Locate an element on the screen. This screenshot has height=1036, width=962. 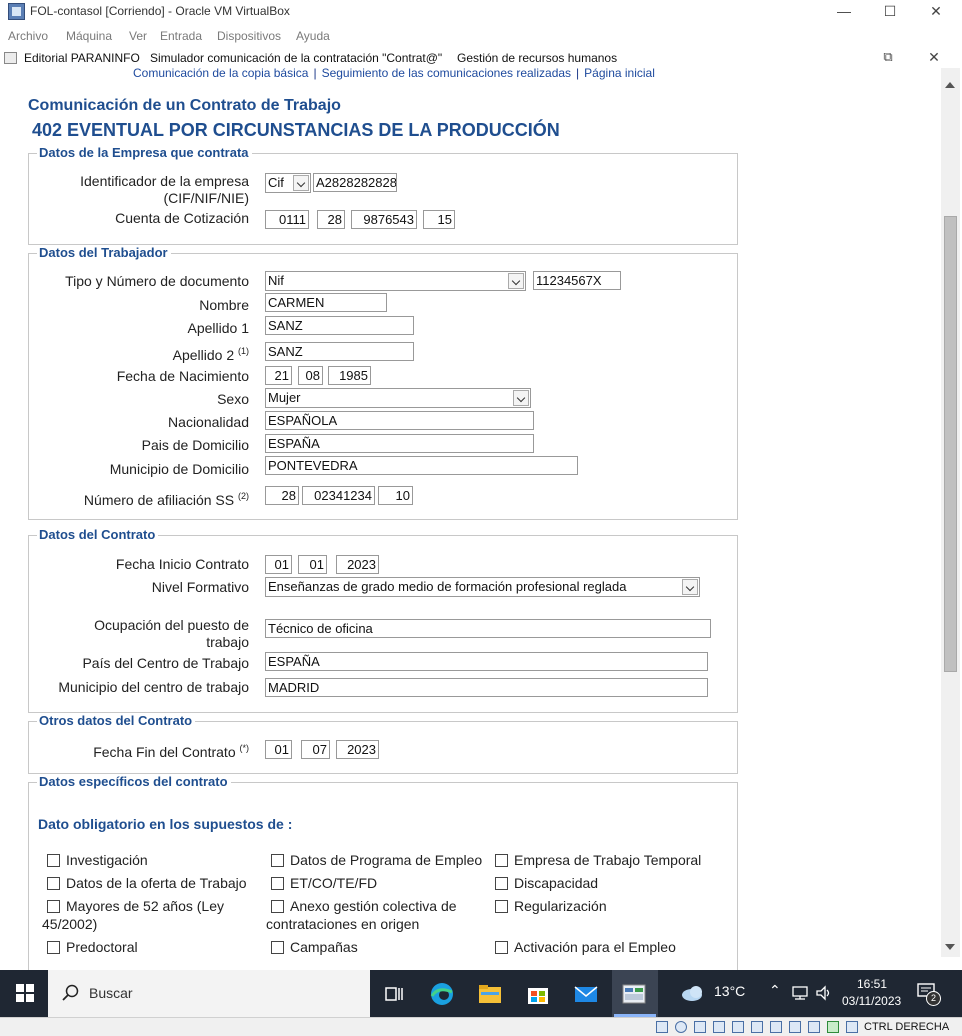
shared-folder-icon is located at coordinates (757, 1027).